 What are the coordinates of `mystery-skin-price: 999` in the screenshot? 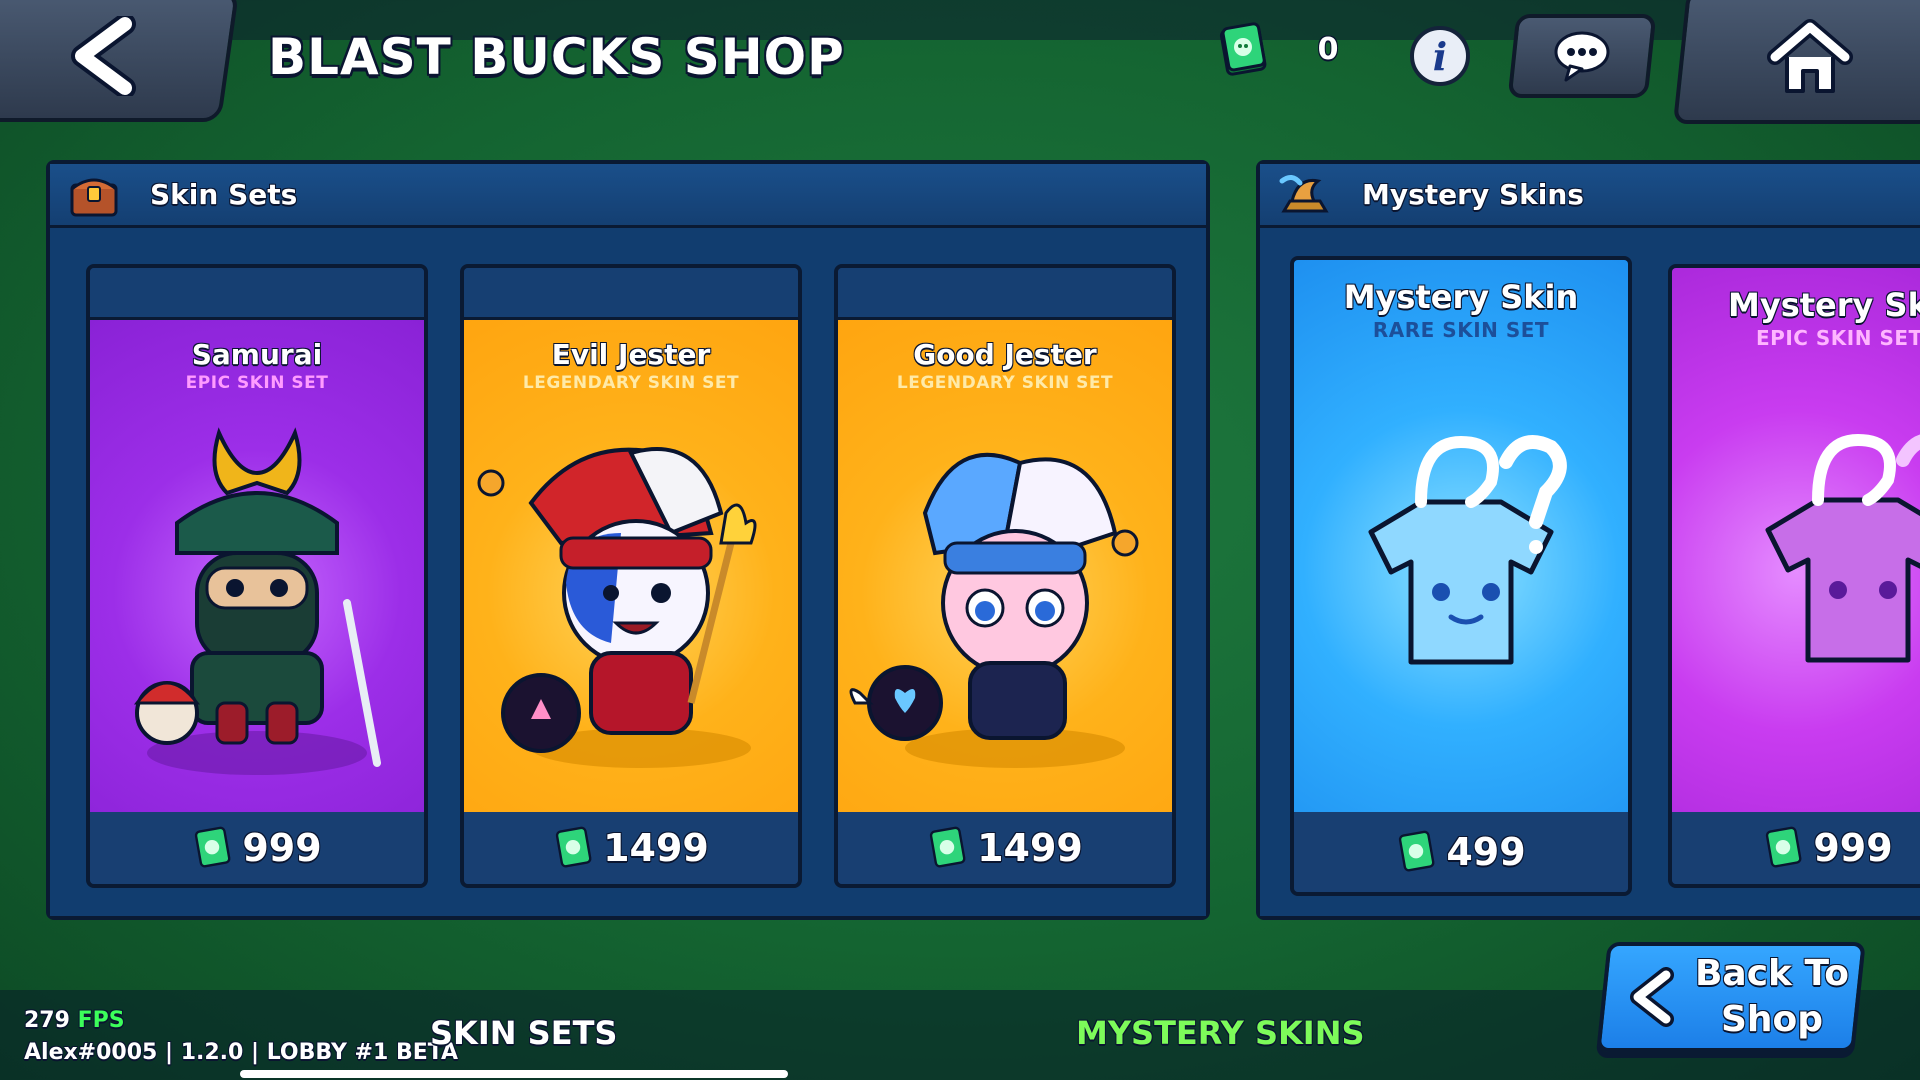 It's located at (1853, 848).